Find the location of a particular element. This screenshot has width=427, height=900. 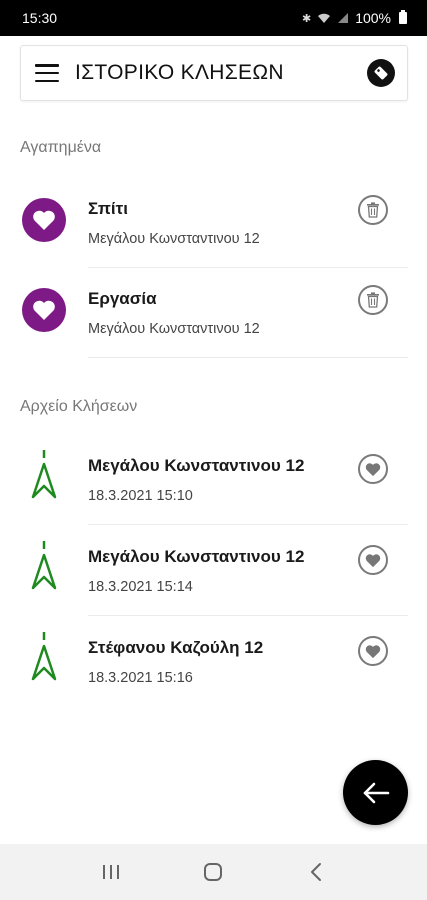

history-datetime: 18.3.2021 15:14 is located at coordinates (140, 587).